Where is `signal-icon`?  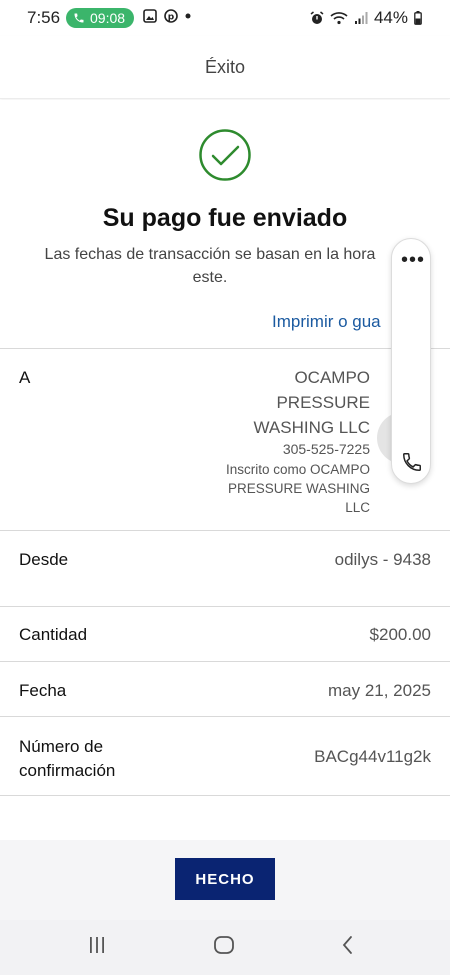 signal-icon is located at coordinates (361, 18).